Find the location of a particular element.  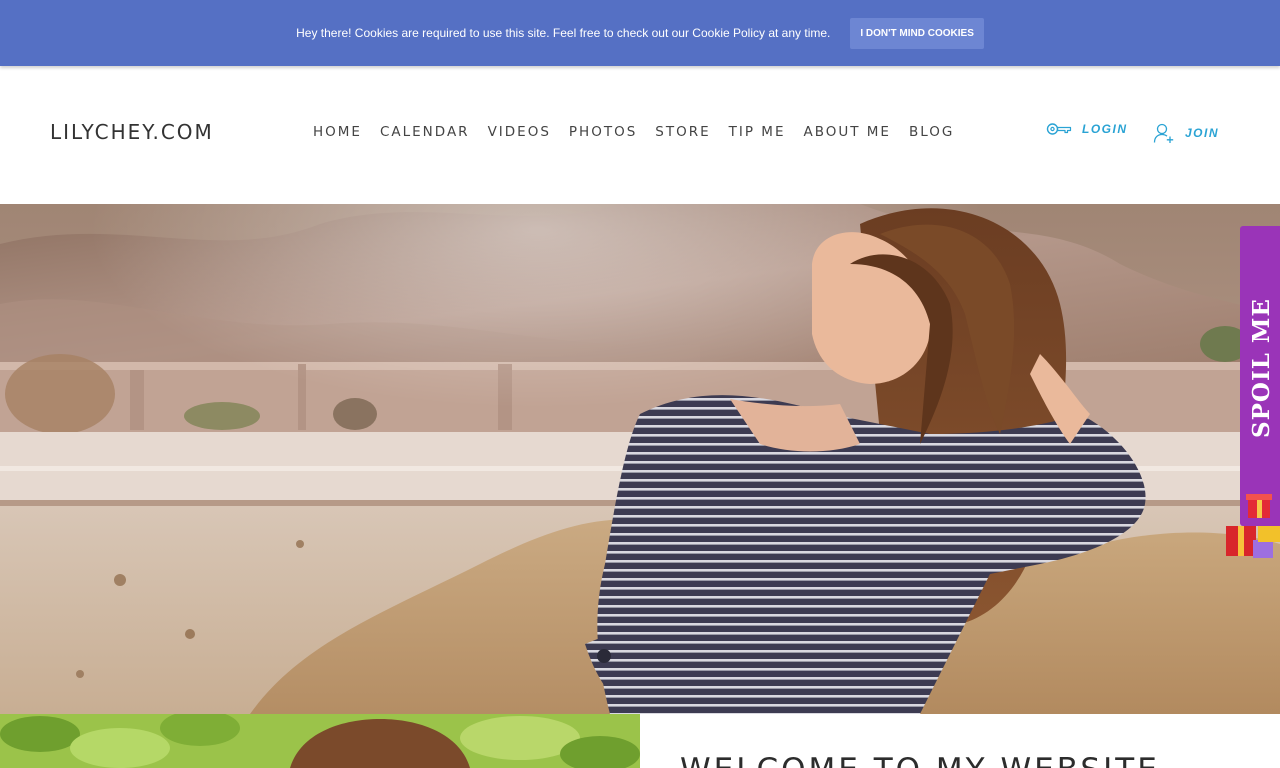

accept-cookies-button: I DON'T MIND COOKIES is located at coordinates (917, 33).